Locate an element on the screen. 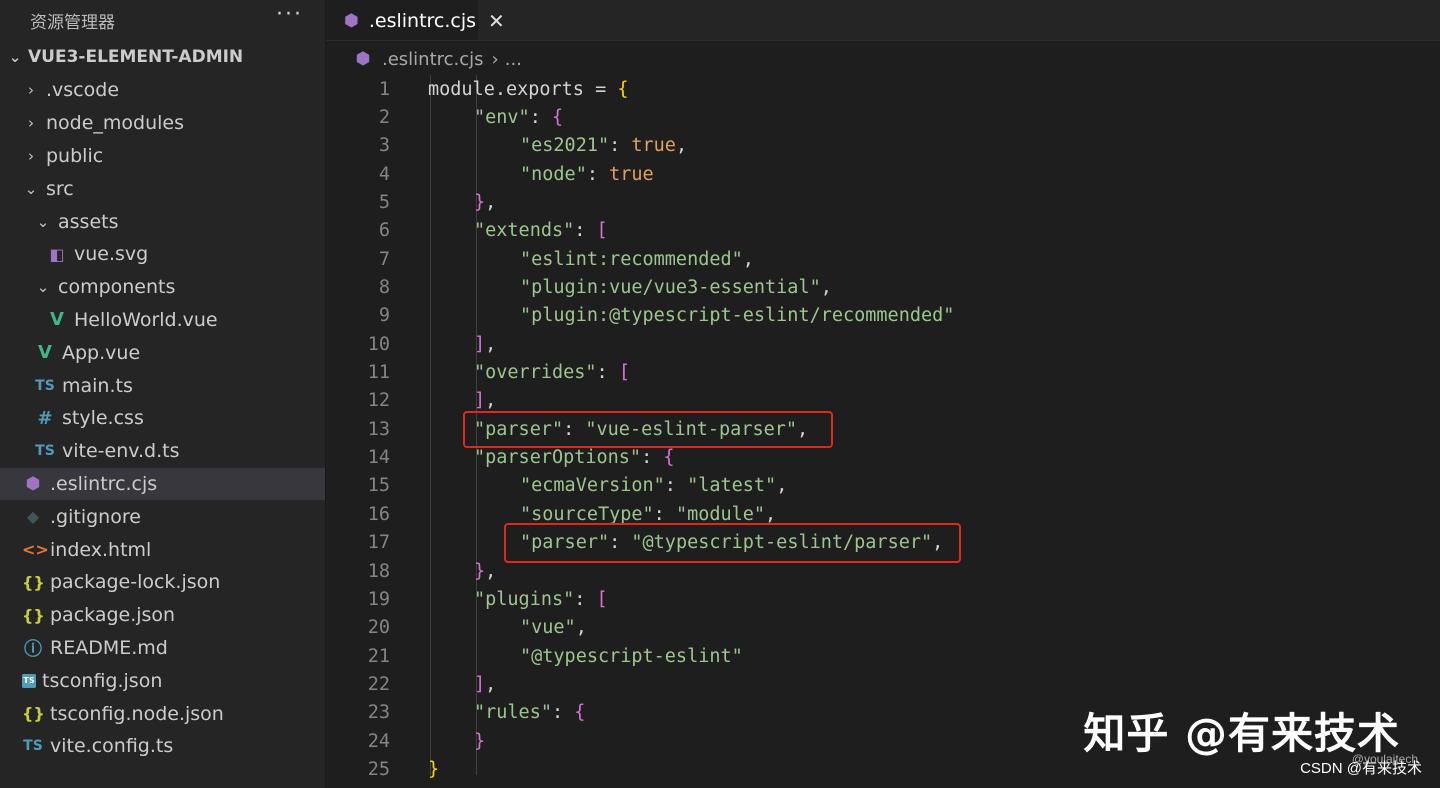  project-name: VUE3-ELEMENT-ADMIN is located at coordinates (136, 57).